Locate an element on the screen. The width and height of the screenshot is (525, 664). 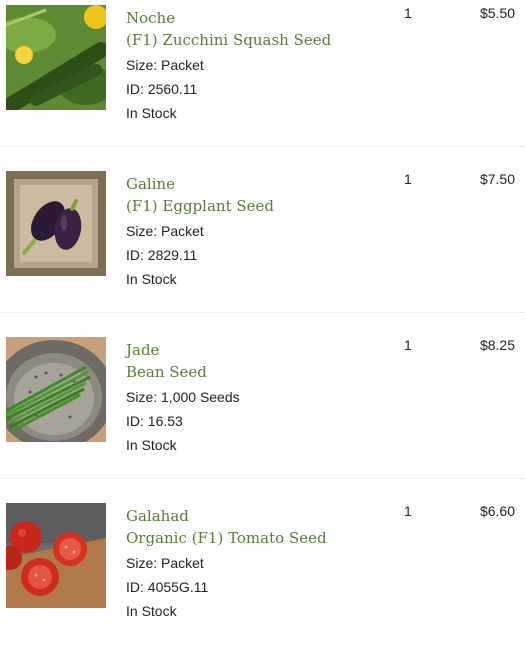
product-variety: (F1) Zucchini Squash Seed is located at coordinates (228, 40).